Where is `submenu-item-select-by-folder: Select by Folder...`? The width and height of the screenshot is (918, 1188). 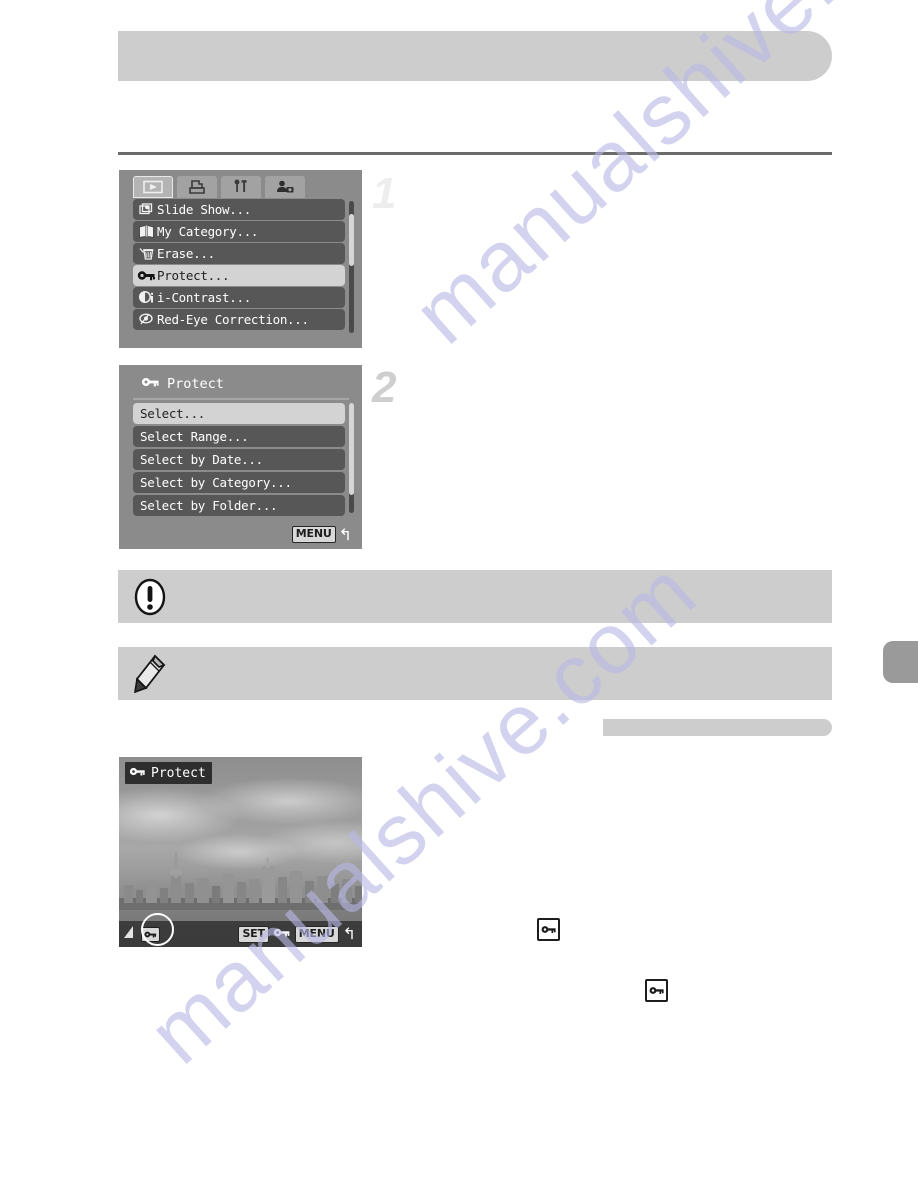
submenu-item-select-by-folder: Select by Folder... is located at coordinates (239, 505).